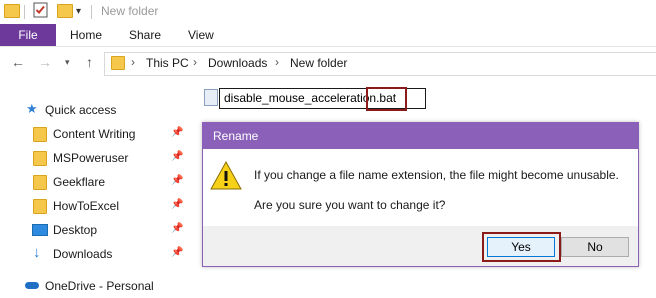  Describe the element at coordinates (237, 63) in the screenshot. I see `breadcrumb-downloads: Downloads` at that location.